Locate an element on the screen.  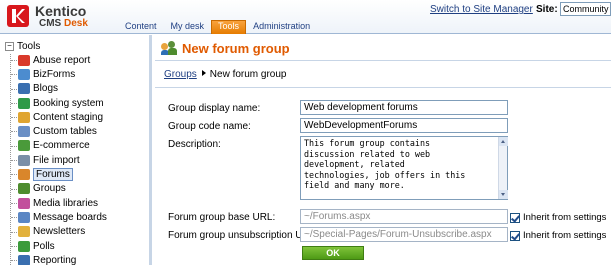
tree-item-label: Reporting is located at coordinates (55, 259).